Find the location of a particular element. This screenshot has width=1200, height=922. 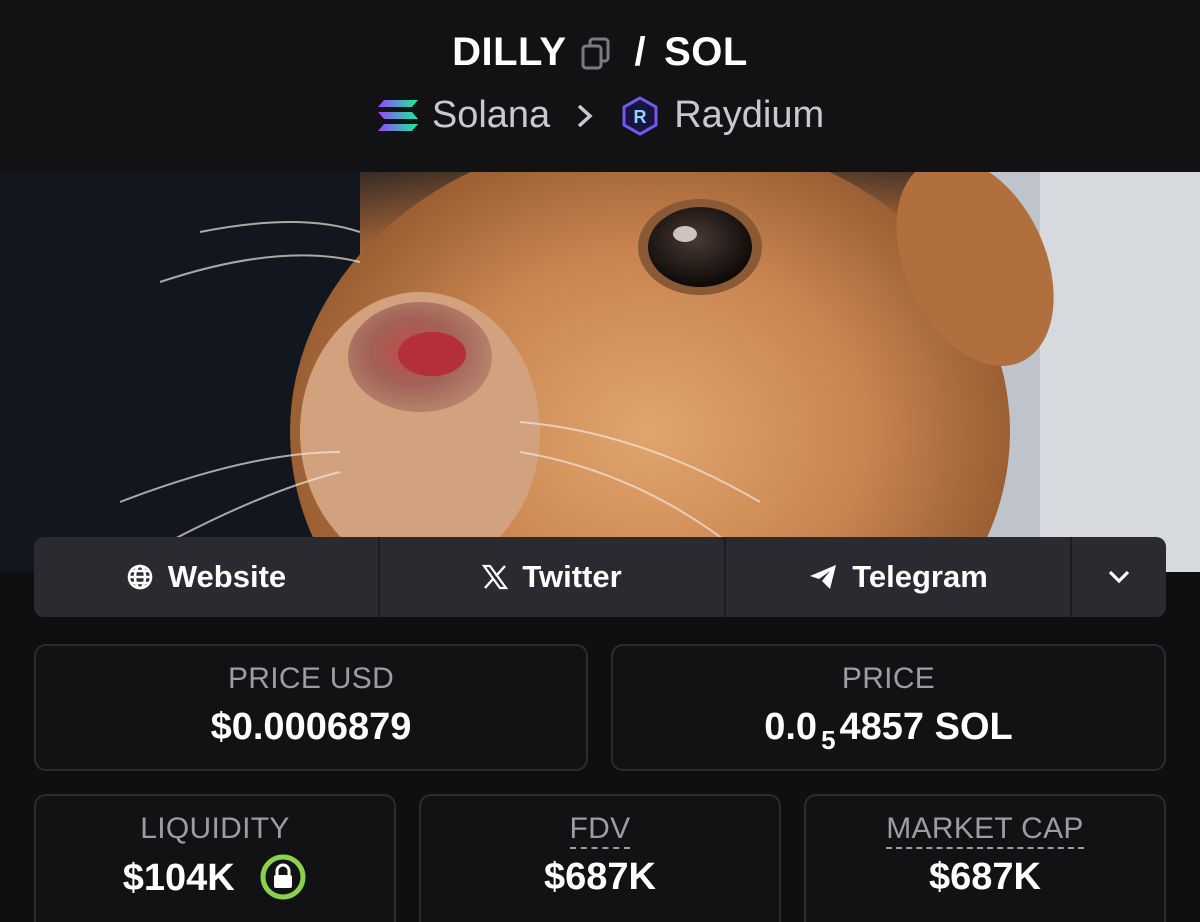

lock-icon is located at coordinates (283, 877).